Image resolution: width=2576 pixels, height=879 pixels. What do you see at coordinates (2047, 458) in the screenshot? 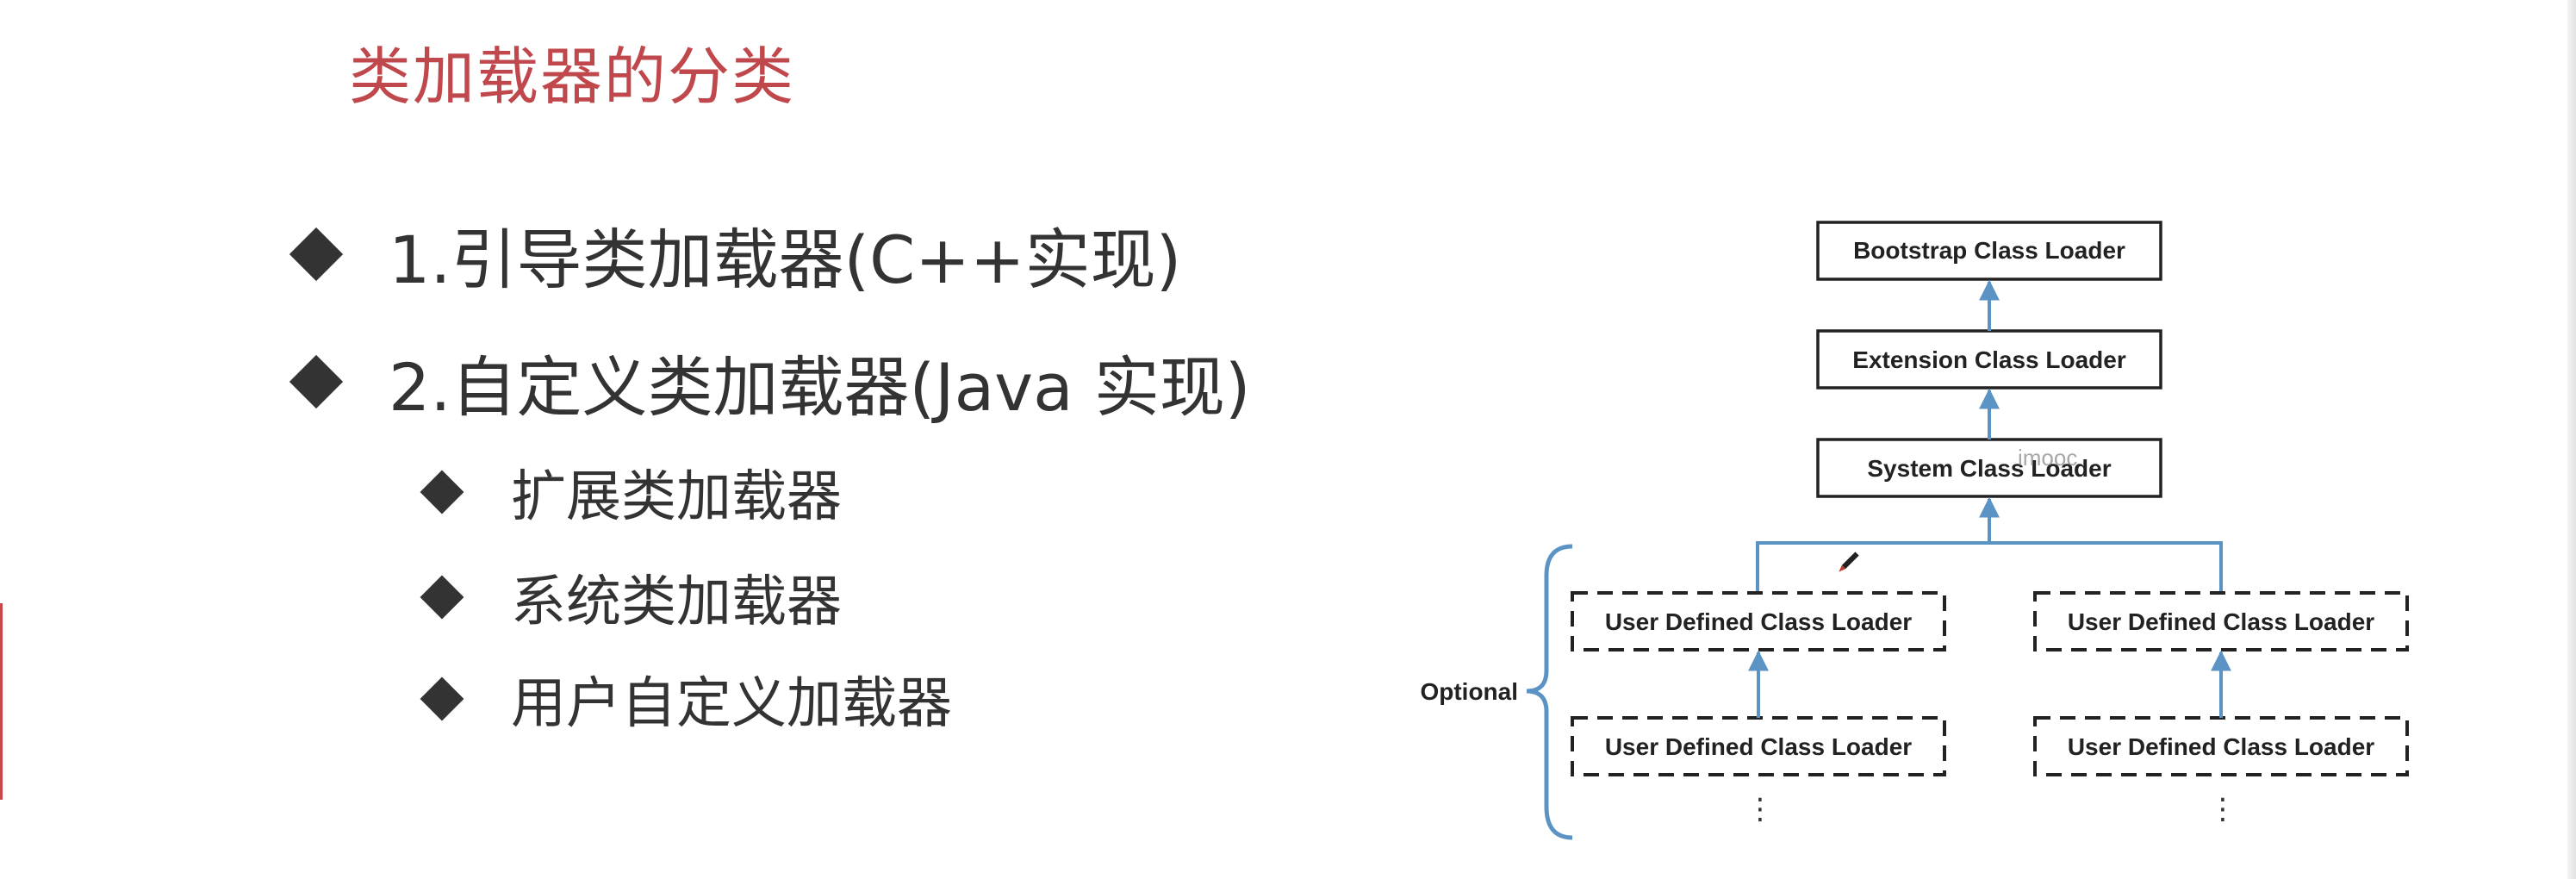
I see `imooc-watermark: imooc` at bounding box center [2047, 458].